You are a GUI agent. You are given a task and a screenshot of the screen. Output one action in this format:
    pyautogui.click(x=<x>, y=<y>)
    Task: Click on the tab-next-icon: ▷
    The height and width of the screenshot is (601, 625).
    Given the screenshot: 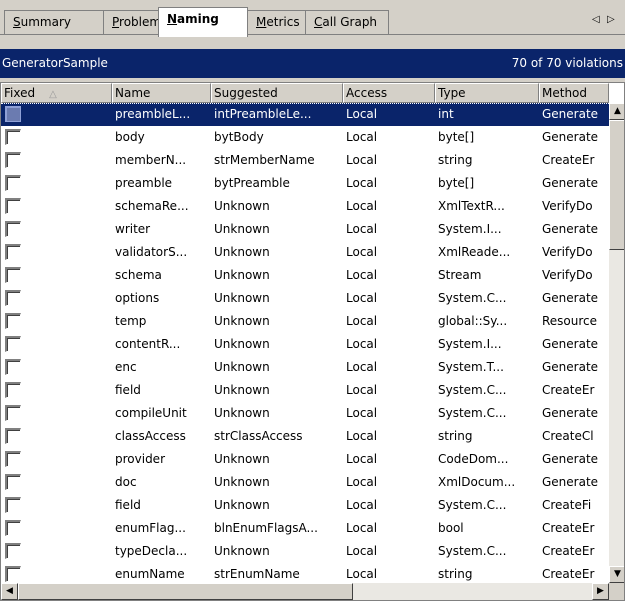 What is the action you would take?
    pyautogui.click(x=611, y=19)
    